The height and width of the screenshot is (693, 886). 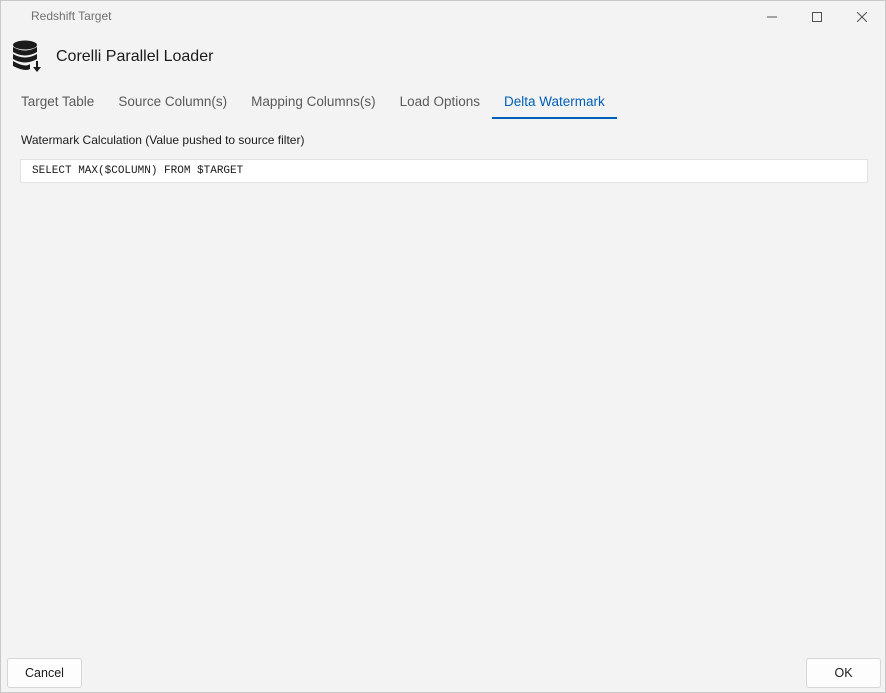 I want to click on maximize-button, so click(x=817, y=17).